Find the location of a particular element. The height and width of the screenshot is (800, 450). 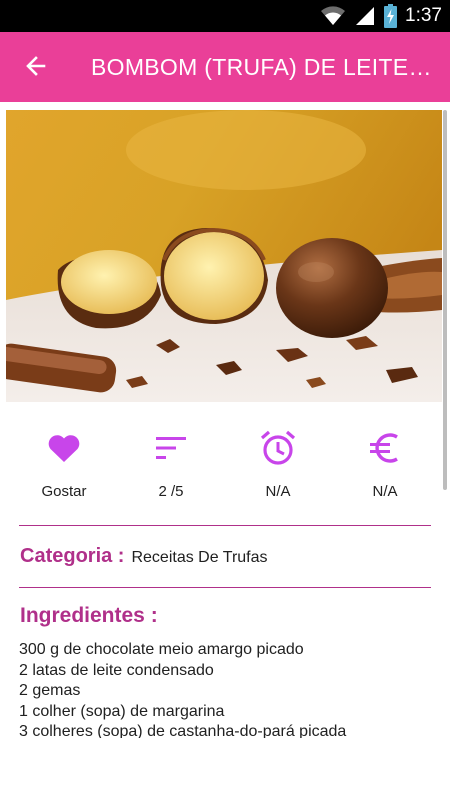

recipe-stats: Gostar 2 /5 N/A N/A is located at coordinates (225, 465).